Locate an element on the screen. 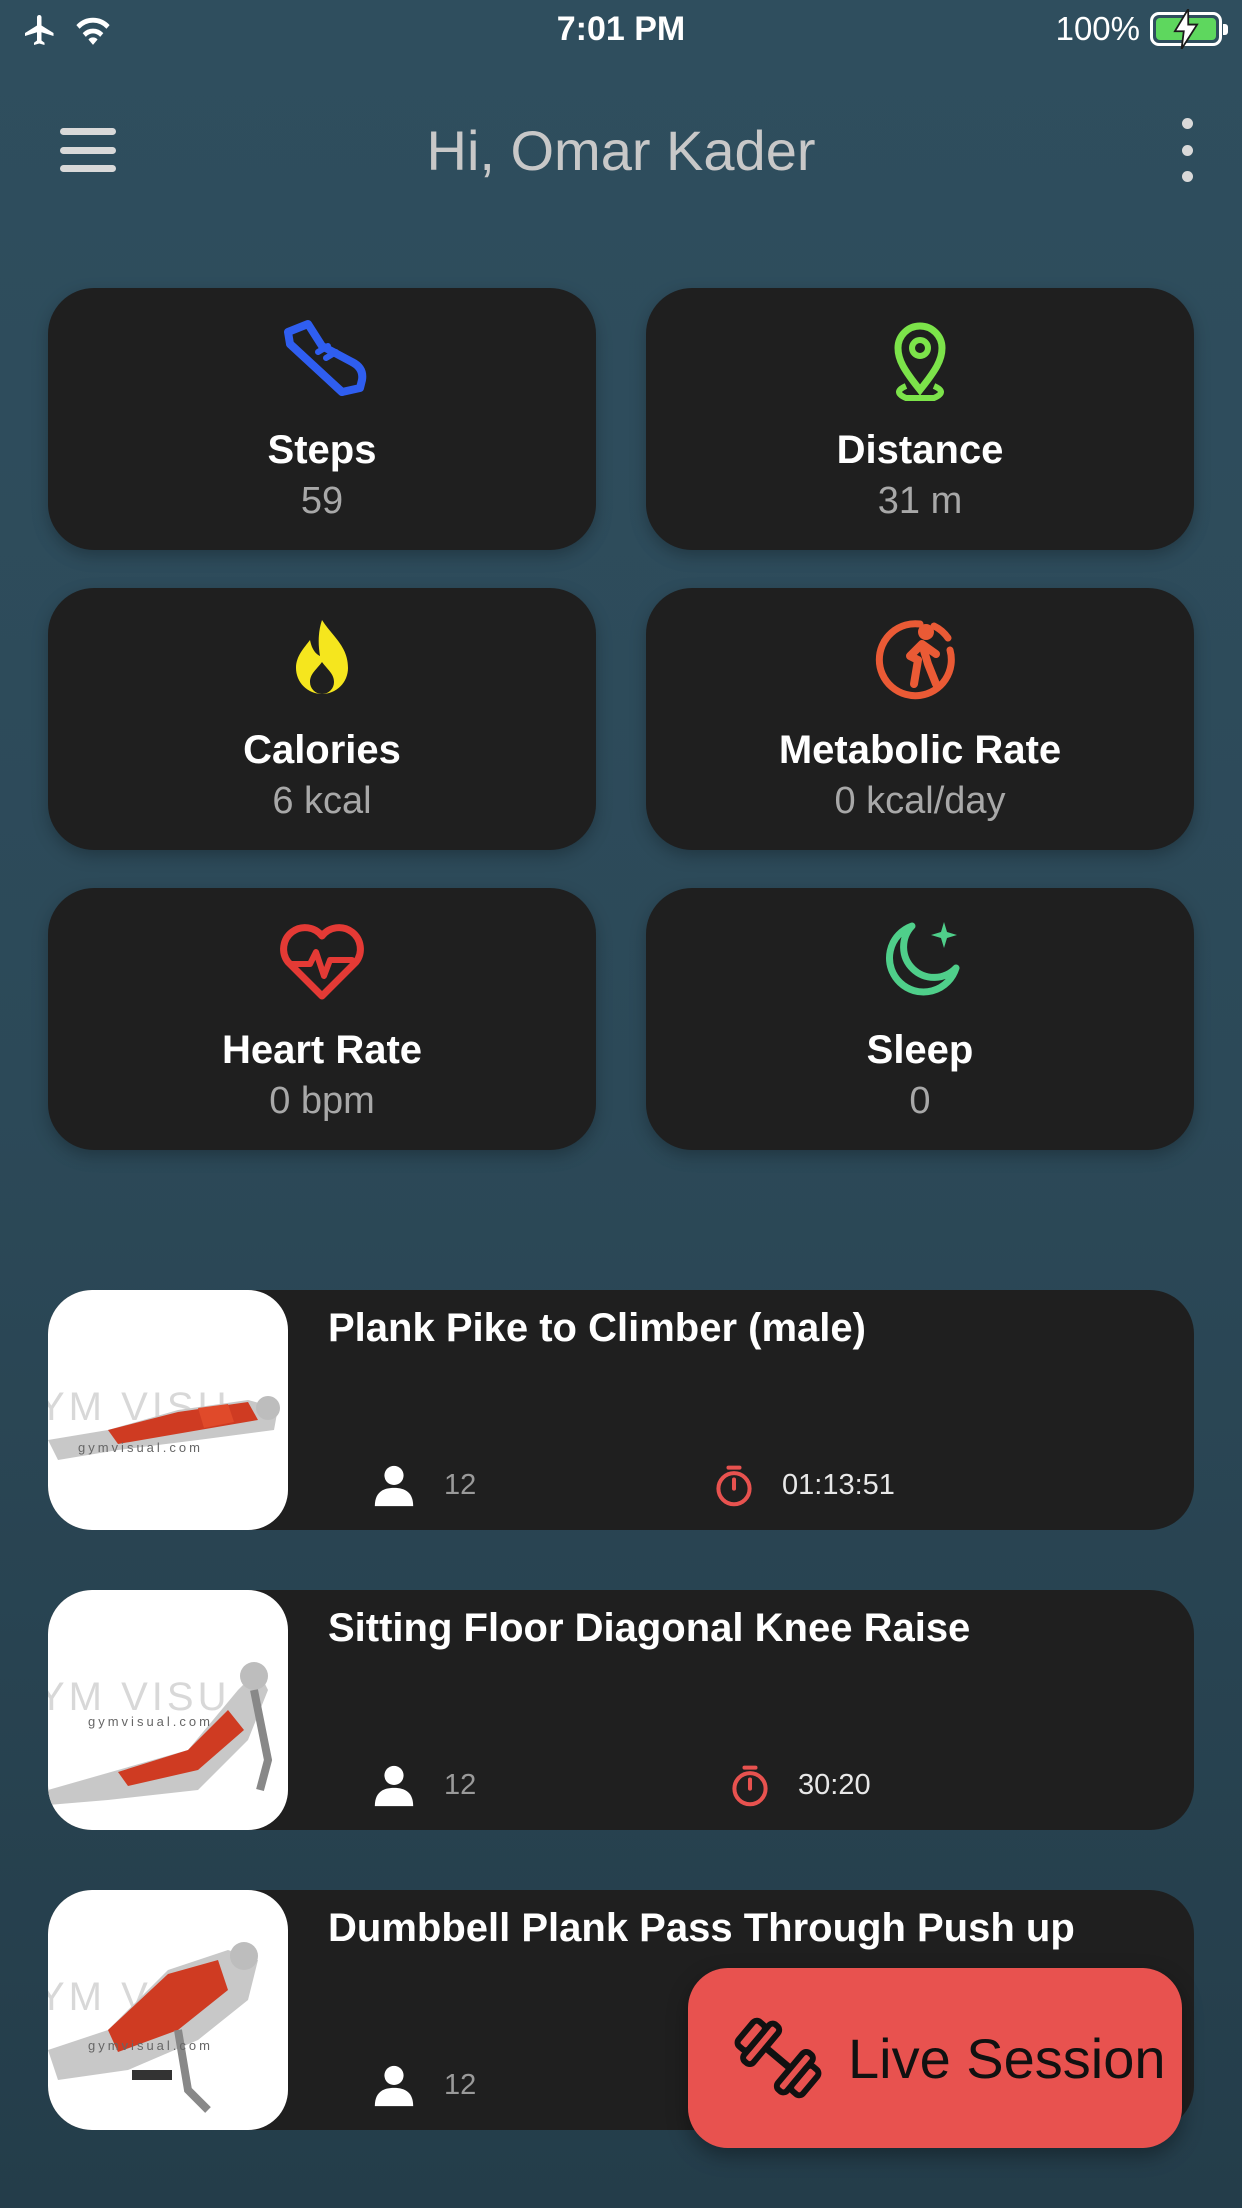  stat-value: 59 is located at coordinates (322, 501).